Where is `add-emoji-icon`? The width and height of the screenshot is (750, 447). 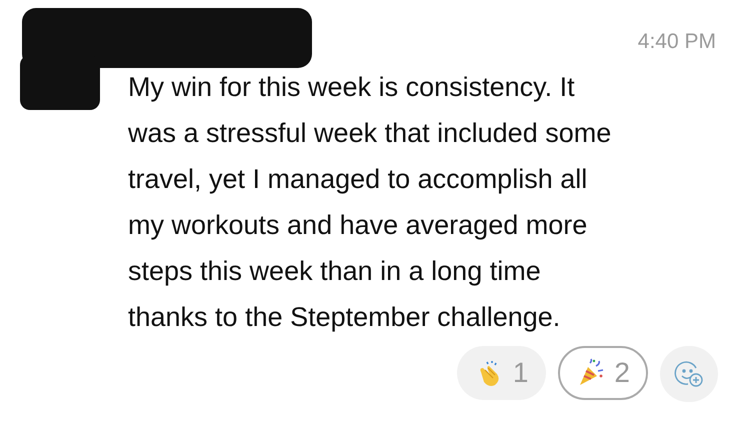 add-emoji-icon is located at coordinates (689, 373).